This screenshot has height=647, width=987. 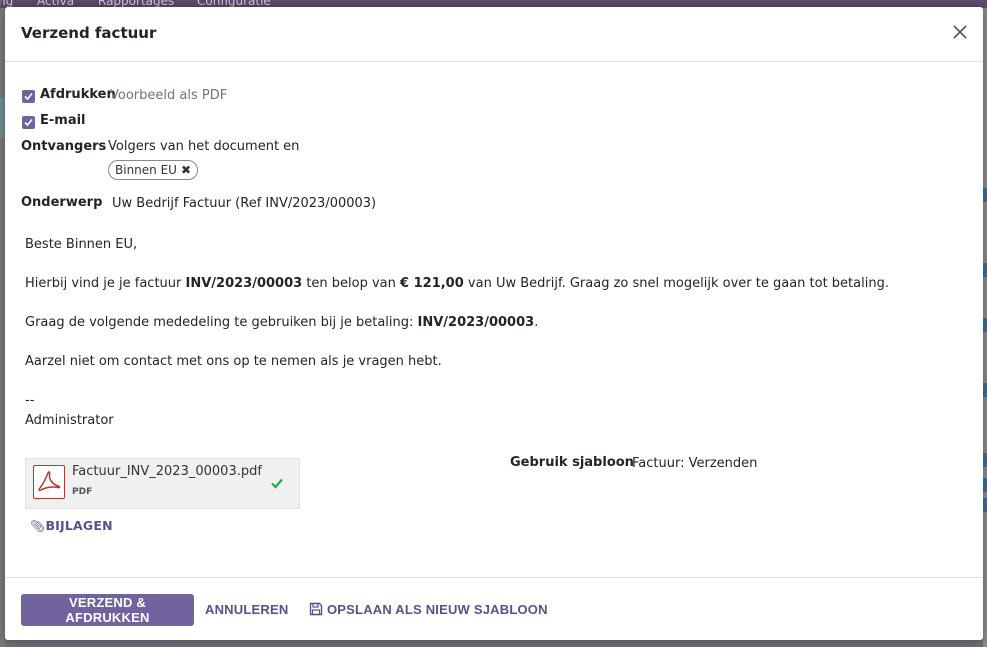 I want to click on email-label: E-mail, so click(x=63, y=120).